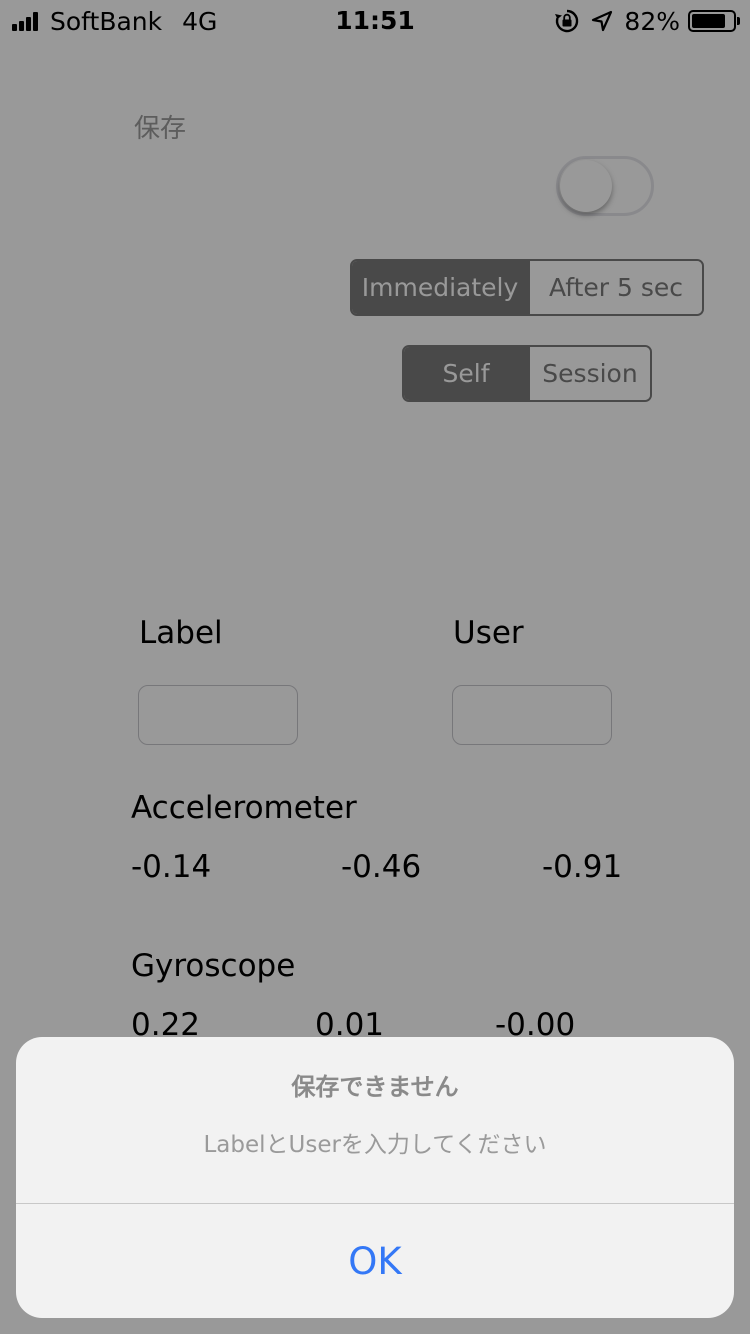 This screenshot has width=750, height=1334. I want to click on alert-title: 保存できません, so click(375, 1087).